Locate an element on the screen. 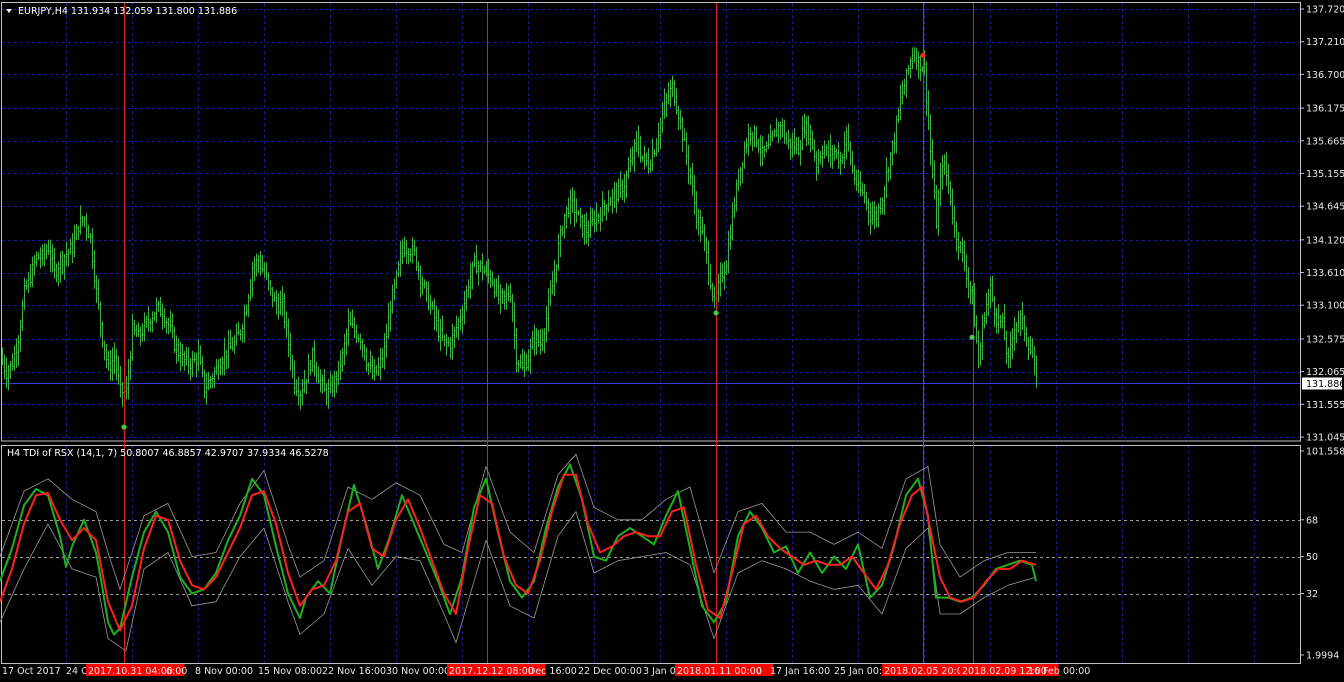 Image resolution: width=1344 pixels, height=682 pixels. price-tick-label: 136.175 is located at coordinates (1325, 109).